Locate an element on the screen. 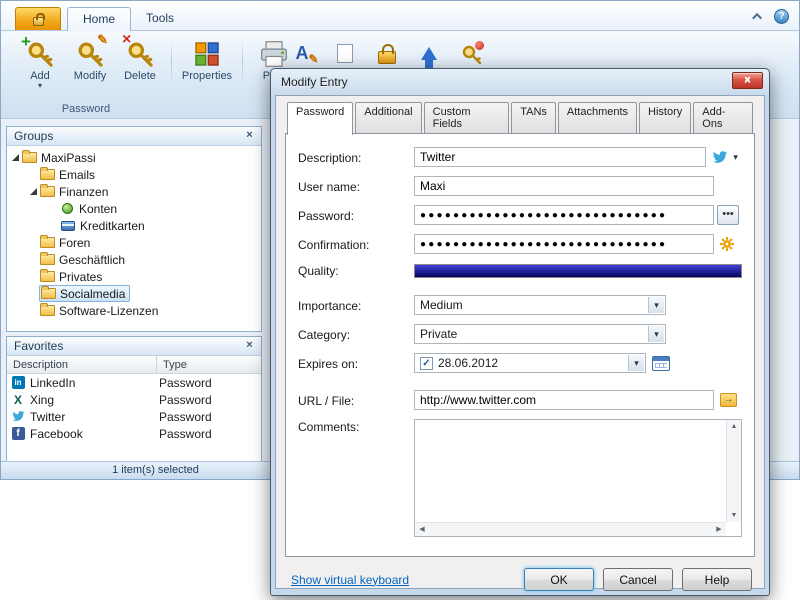 This screenshot has height=600, width=800. ribbon-collapse-icon is located at coordinates (758, 17).